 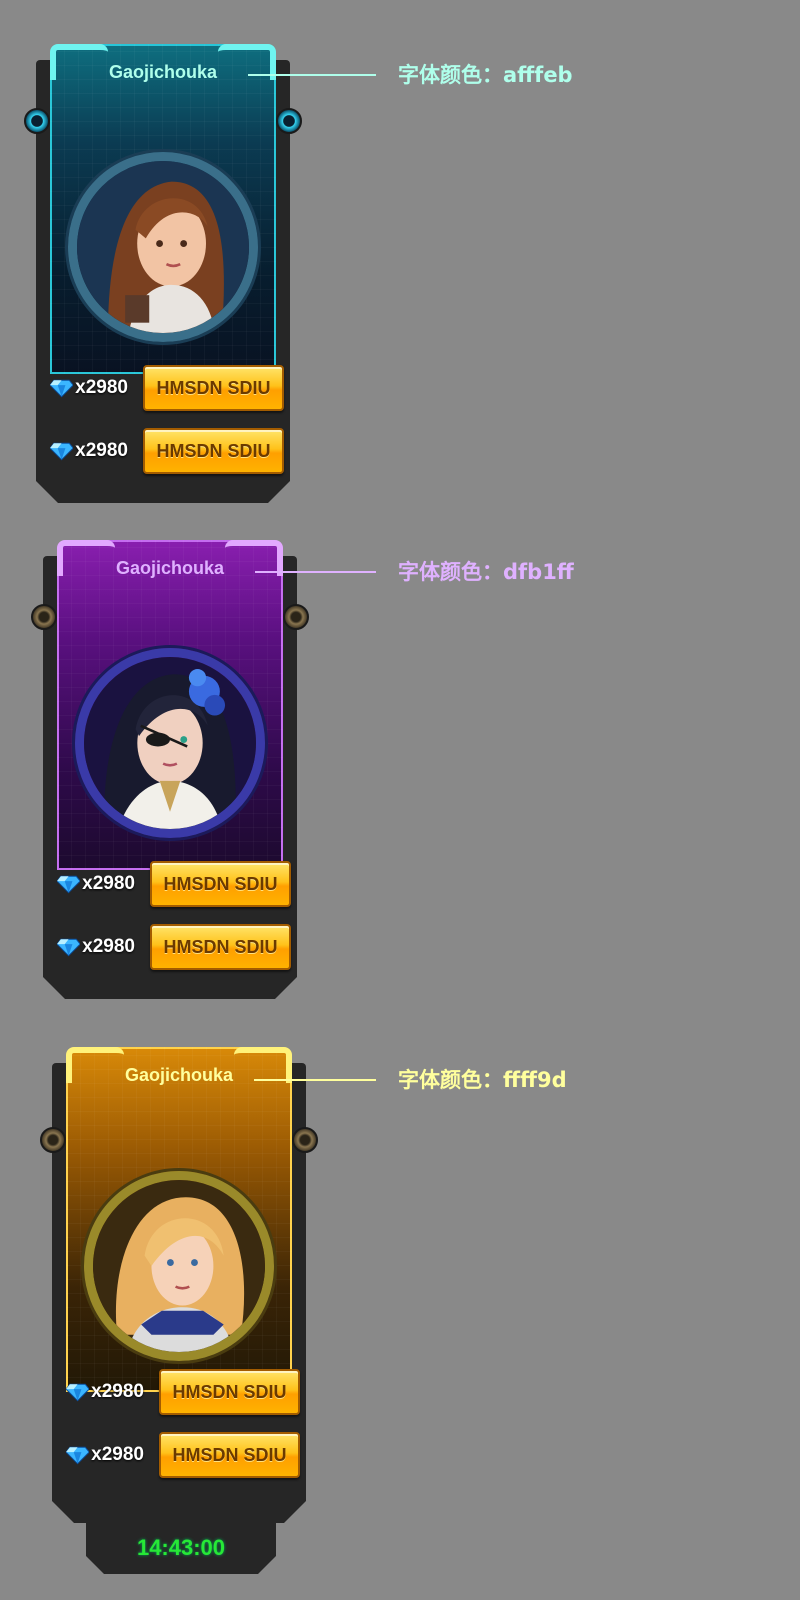 I want to click on countdown-timer: 14:43:00, so click(x=181, y=1547).